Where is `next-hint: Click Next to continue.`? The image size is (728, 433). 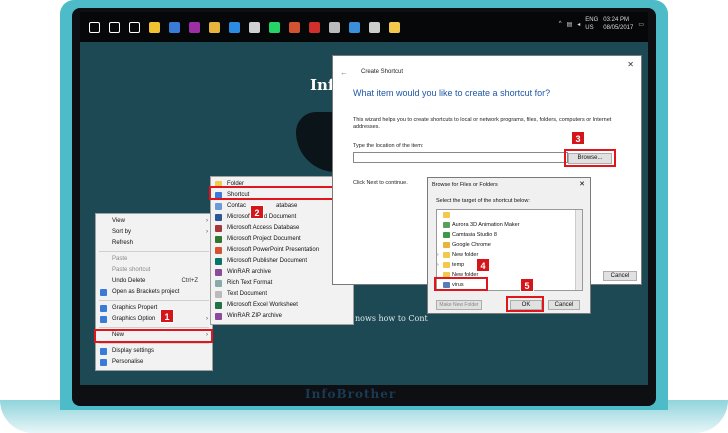 next-hint: Click Next to continue. is located at coordinates (380, 183).